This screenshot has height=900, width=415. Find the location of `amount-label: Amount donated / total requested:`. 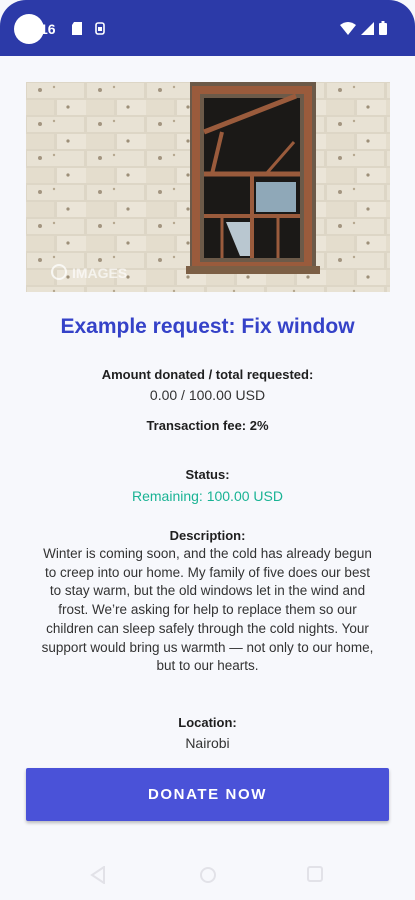

amount-label: Amount donated / total requested: is located at coordinates (207, 374).